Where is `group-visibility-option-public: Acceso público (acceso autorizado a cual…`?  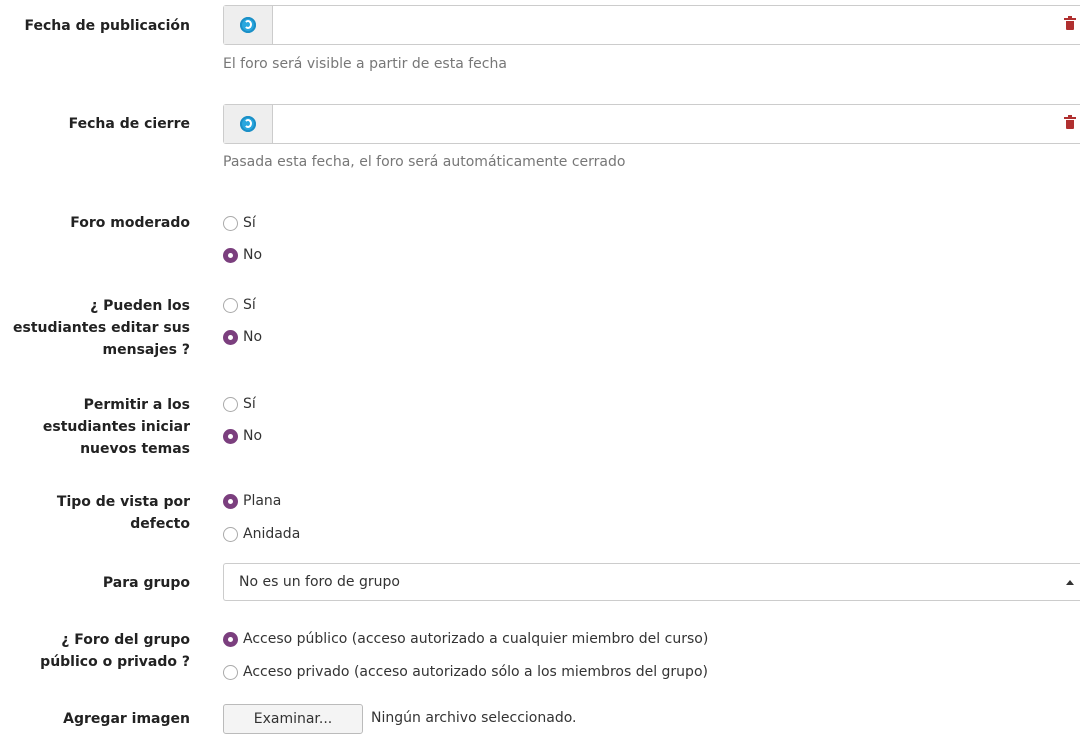 group-visibility-option-public: Acceso público (acceso autorizado a cual… is located at coordinates (465, 639).